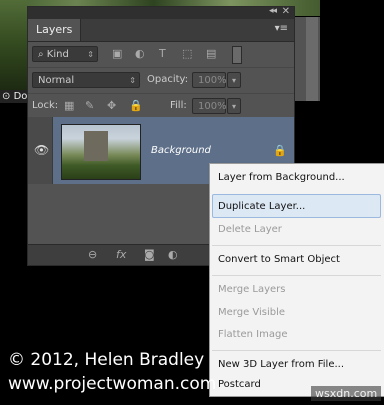 The image size is (384, 405). Describe the element at coordinates (173, 254) in the screenshot. I see `adjustment-layer-icon: ◐` at that location.